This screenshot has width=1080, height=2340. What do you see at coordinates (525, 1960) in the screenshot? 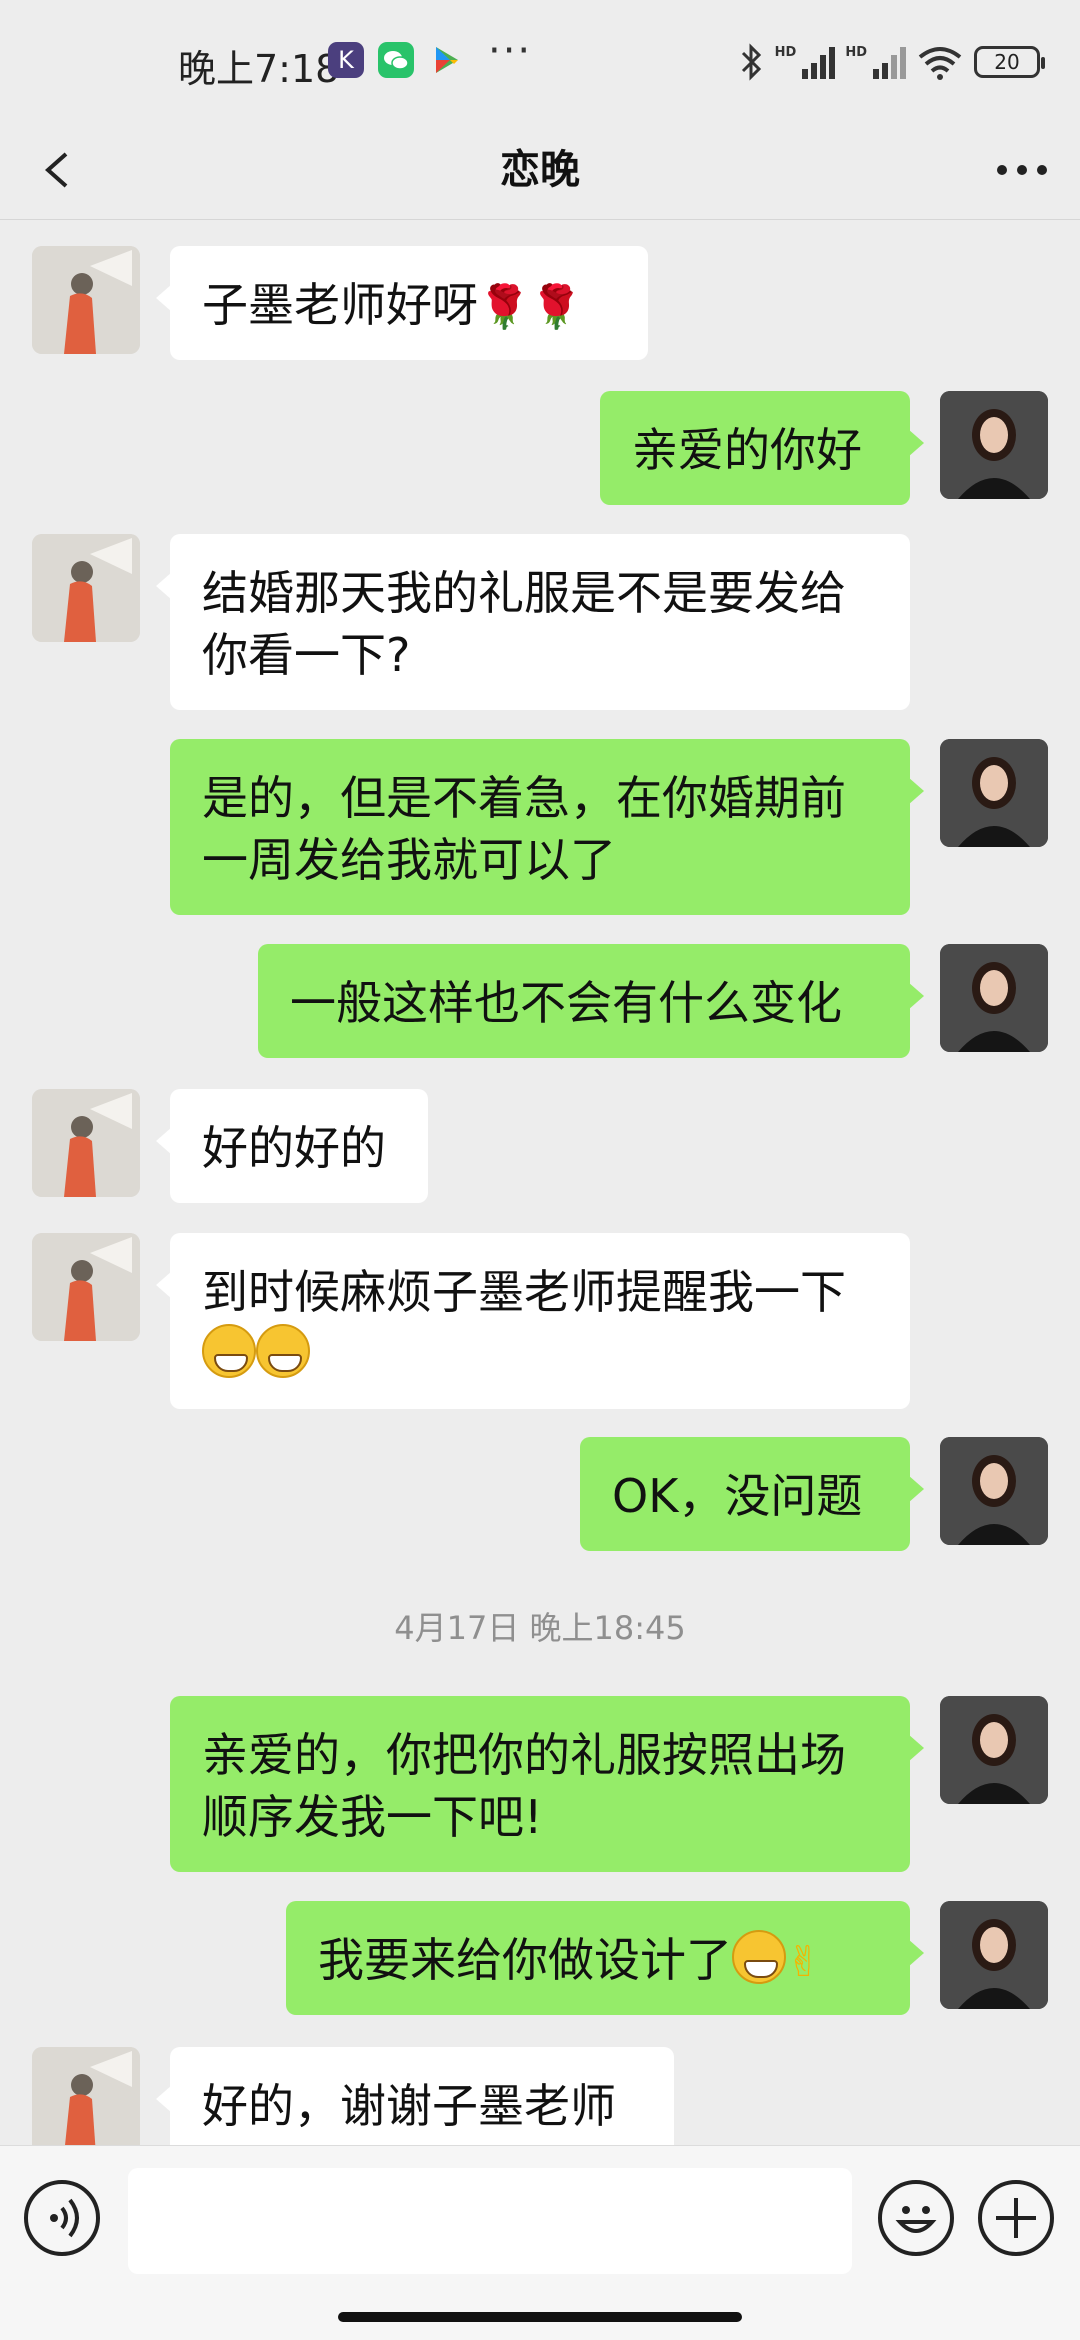
I see `message-text: 我要来给你做设计了` at bounding box center [525, 1960].